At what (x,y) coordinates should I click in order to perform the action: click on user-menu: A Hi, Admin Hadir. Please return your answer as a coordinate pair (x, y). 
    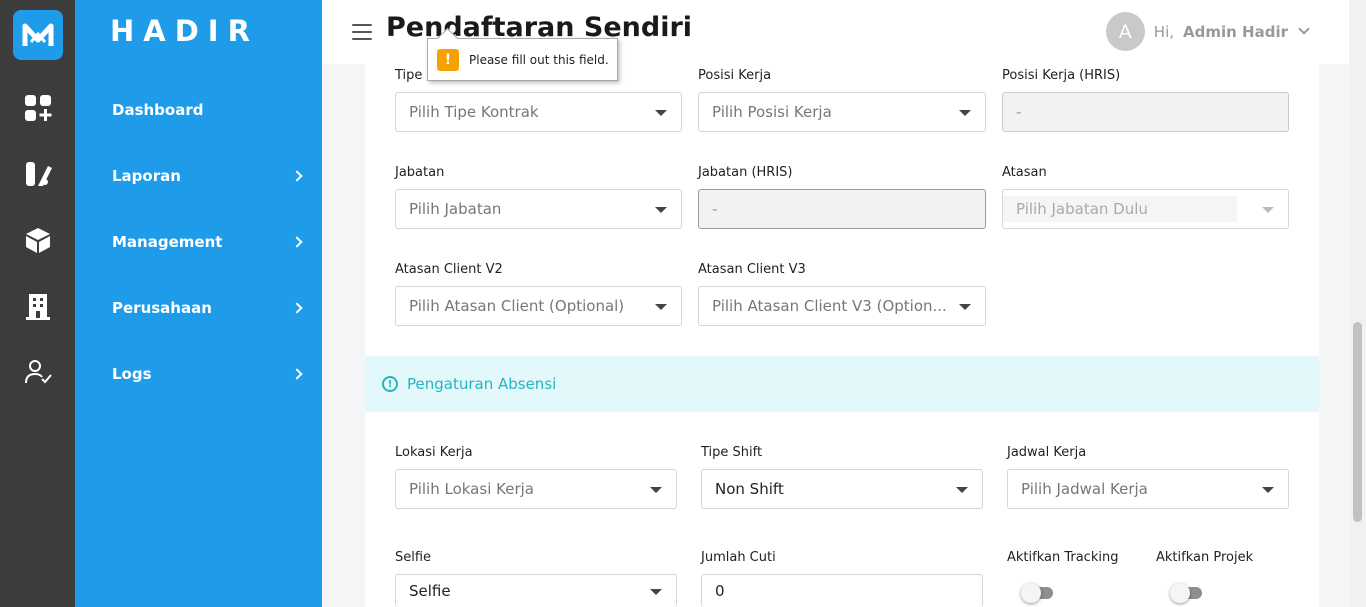
    Looking at the image, I should click on (1207, 31).